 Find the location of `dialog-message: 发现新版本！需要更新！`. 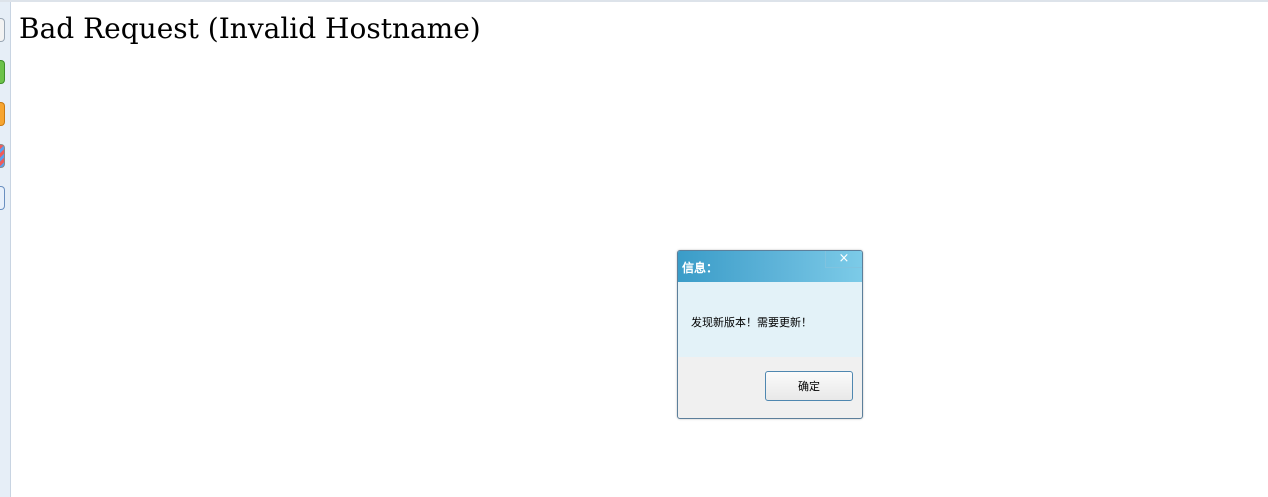

dialog-message: 发现新版本！需要更新！ is located at coordinates (751, 322).